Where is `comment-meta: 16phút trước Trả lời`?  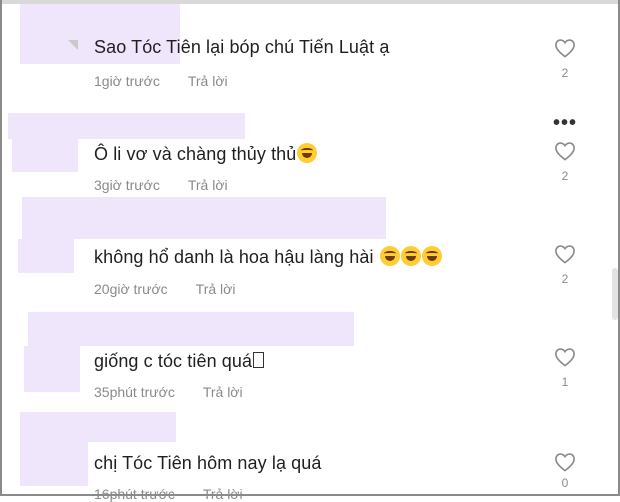
comment-meta: 16phút trước Trả lời is located at coordinates (168, 494).